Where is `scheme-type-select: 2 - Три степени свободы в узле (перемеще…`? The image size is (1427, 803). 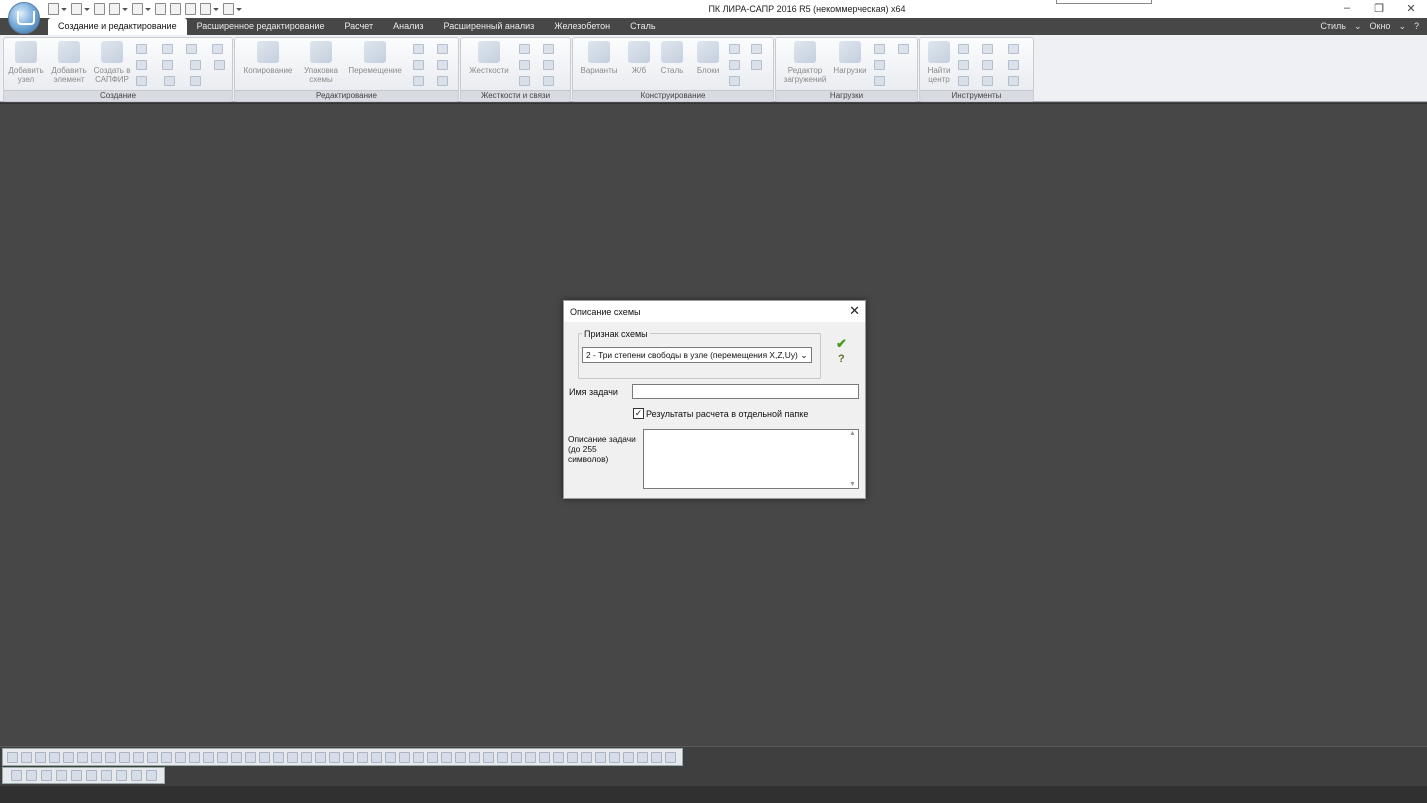 scheme-type-select: 2 - Три степени свободы в узле (перемеще… is located at coordinates (697, 355).